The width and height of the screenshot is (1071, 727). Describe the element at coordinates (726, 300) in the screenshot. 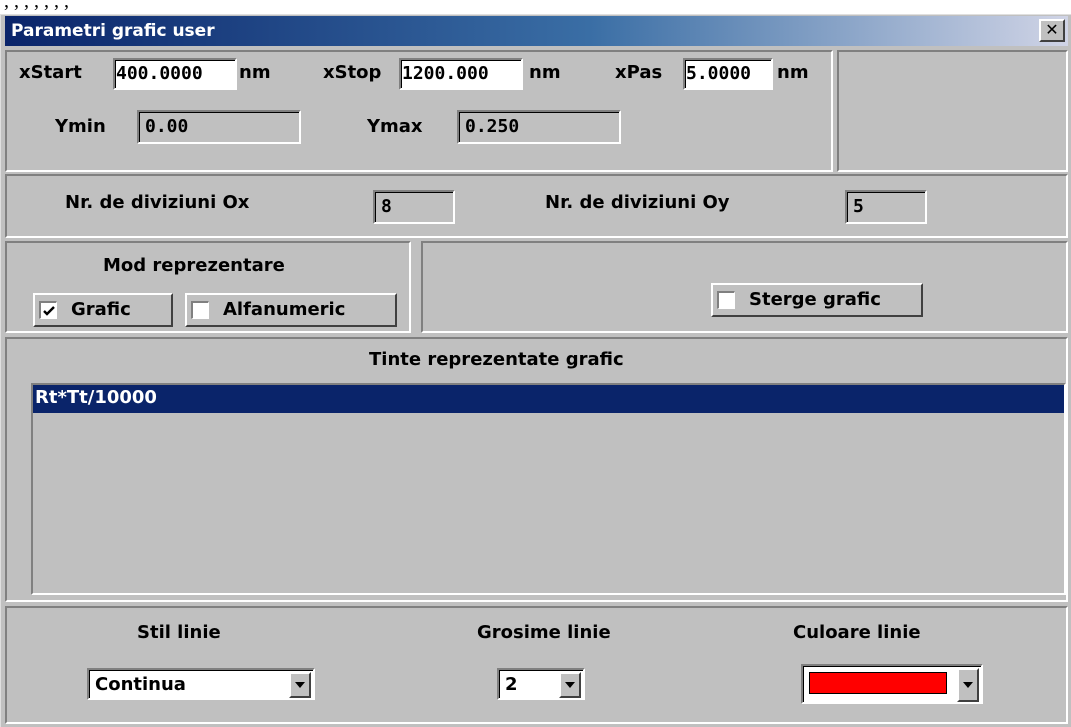

I see `sterge-grafic-checkbox-box` at that location.